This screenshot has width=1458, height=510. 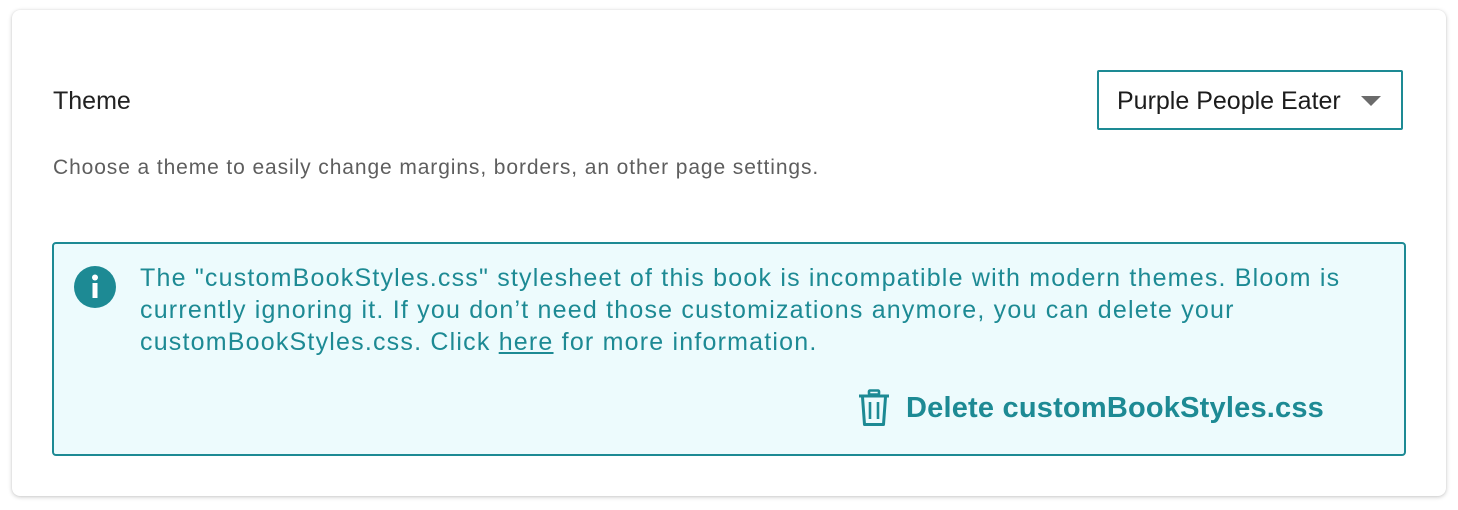 What do you see at coordinates (874, 407) in the screenshot?
I see `trash-icon` at bounding box center [874, 407].